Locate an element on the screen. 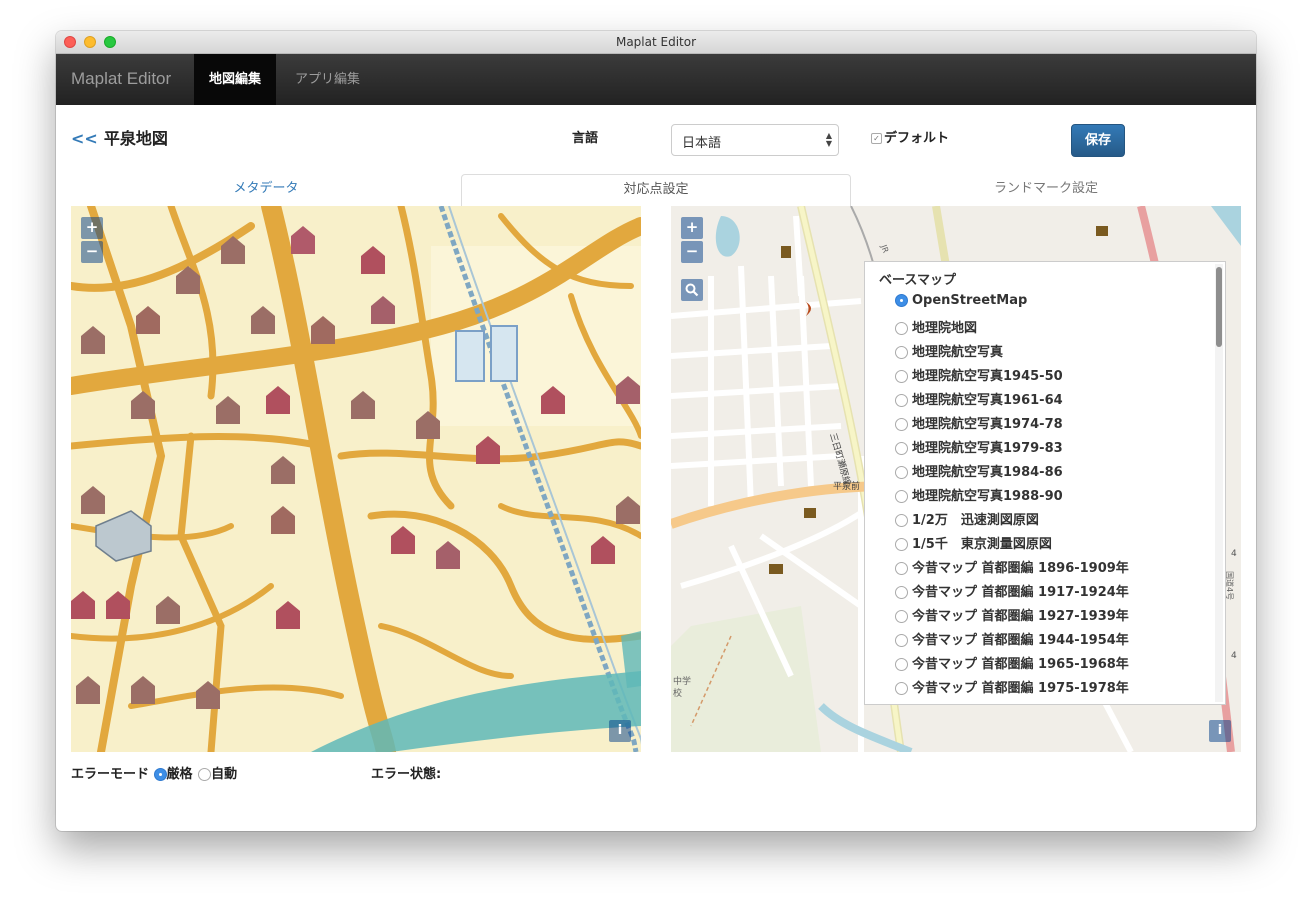 The image size is (1312, 912). base-map-layer-item: 地理院航空写真1979-83 is located at coordinates (1052, 449).